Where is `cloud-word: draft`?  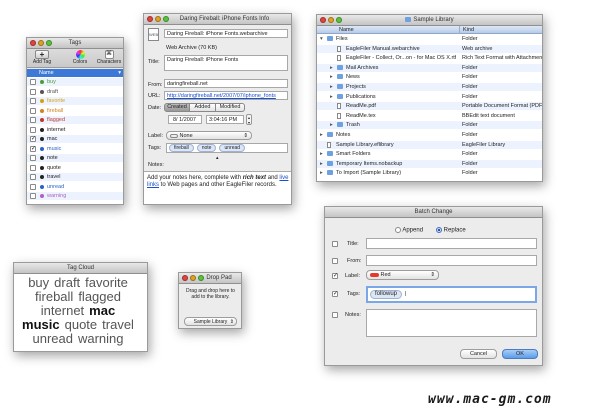 cloud-word: draft is located at coordinates (67, 283).